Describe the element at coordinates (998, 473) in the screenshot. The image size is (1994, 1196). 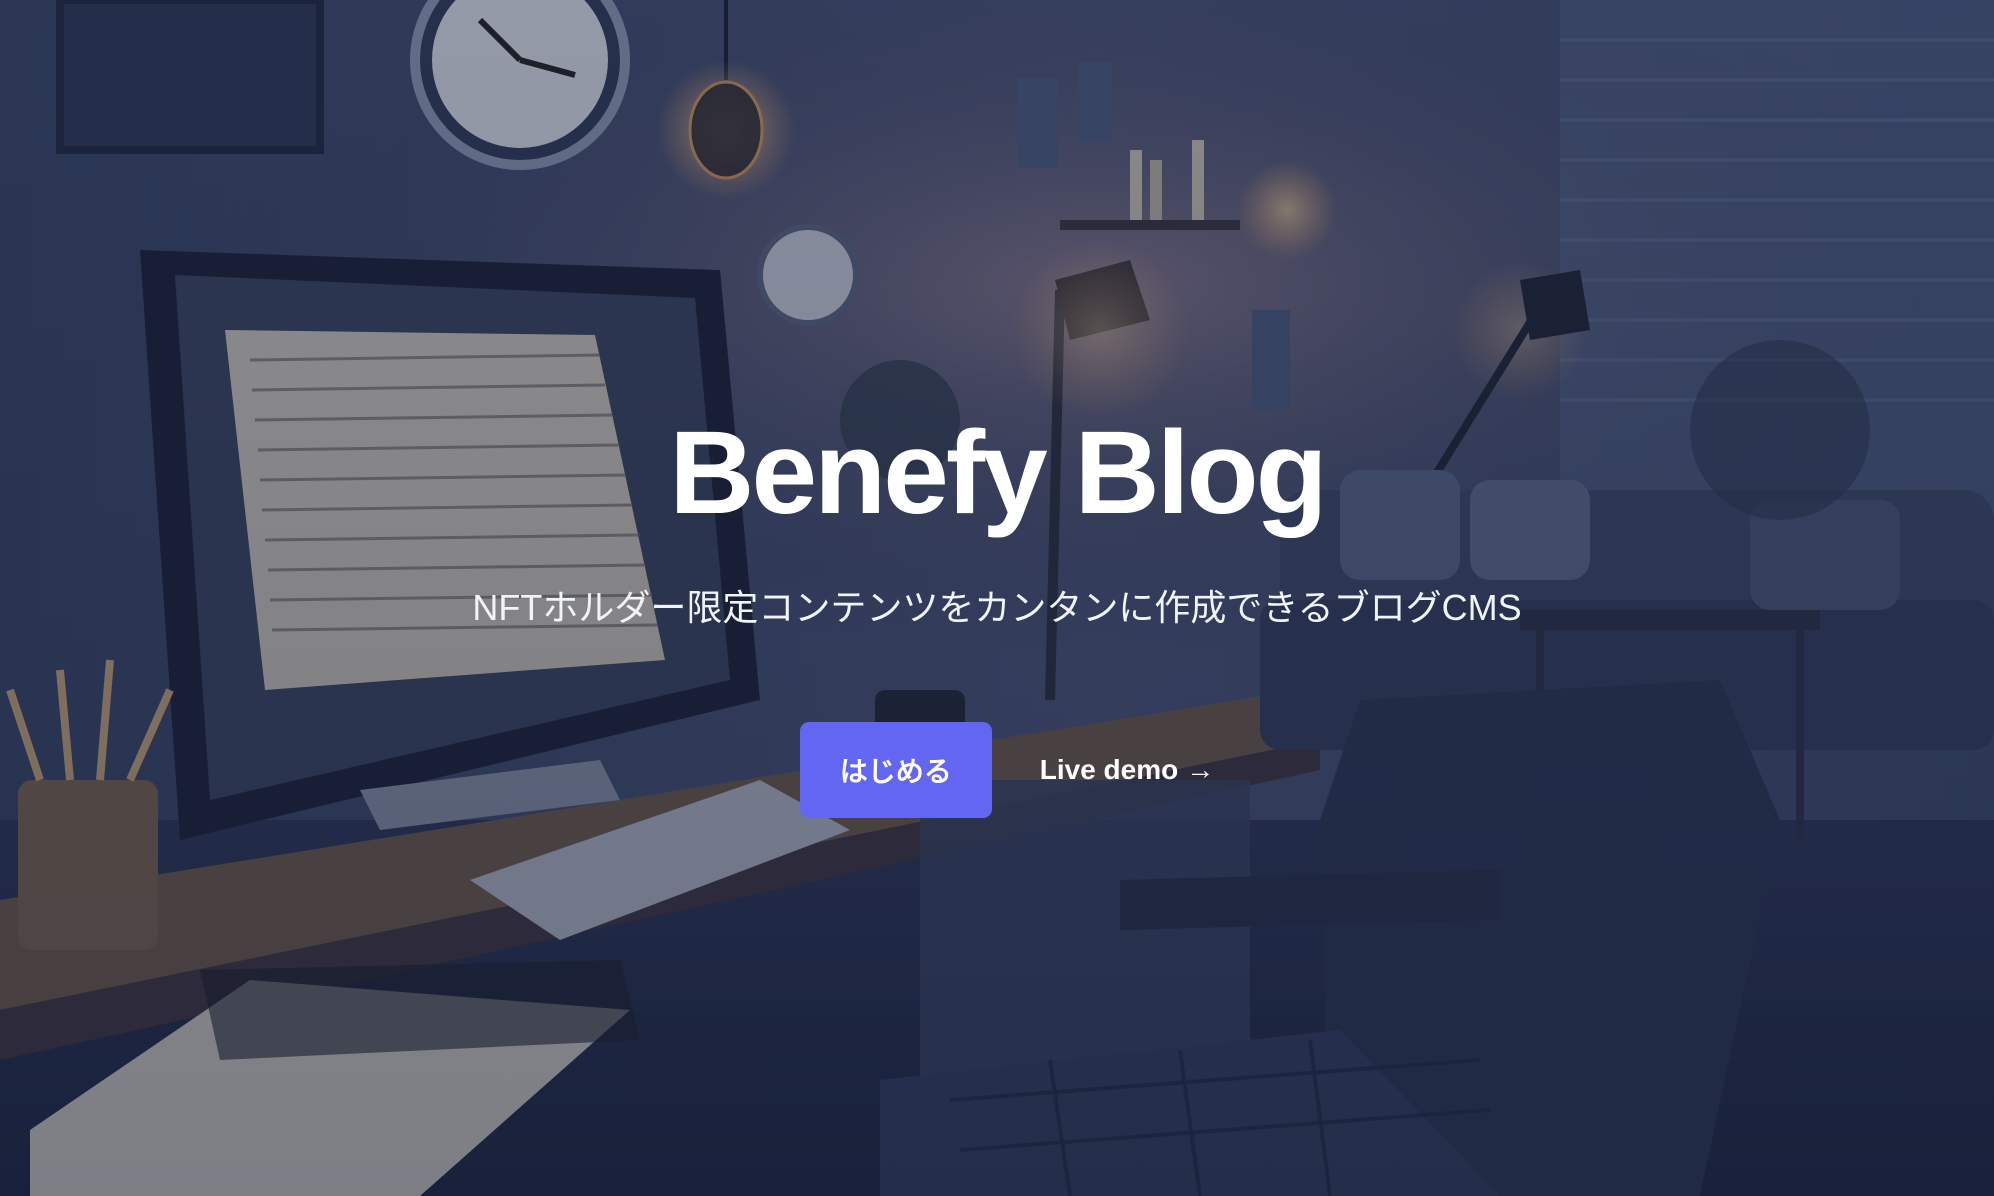
I see `page-title: Benefy Blog` at that location.